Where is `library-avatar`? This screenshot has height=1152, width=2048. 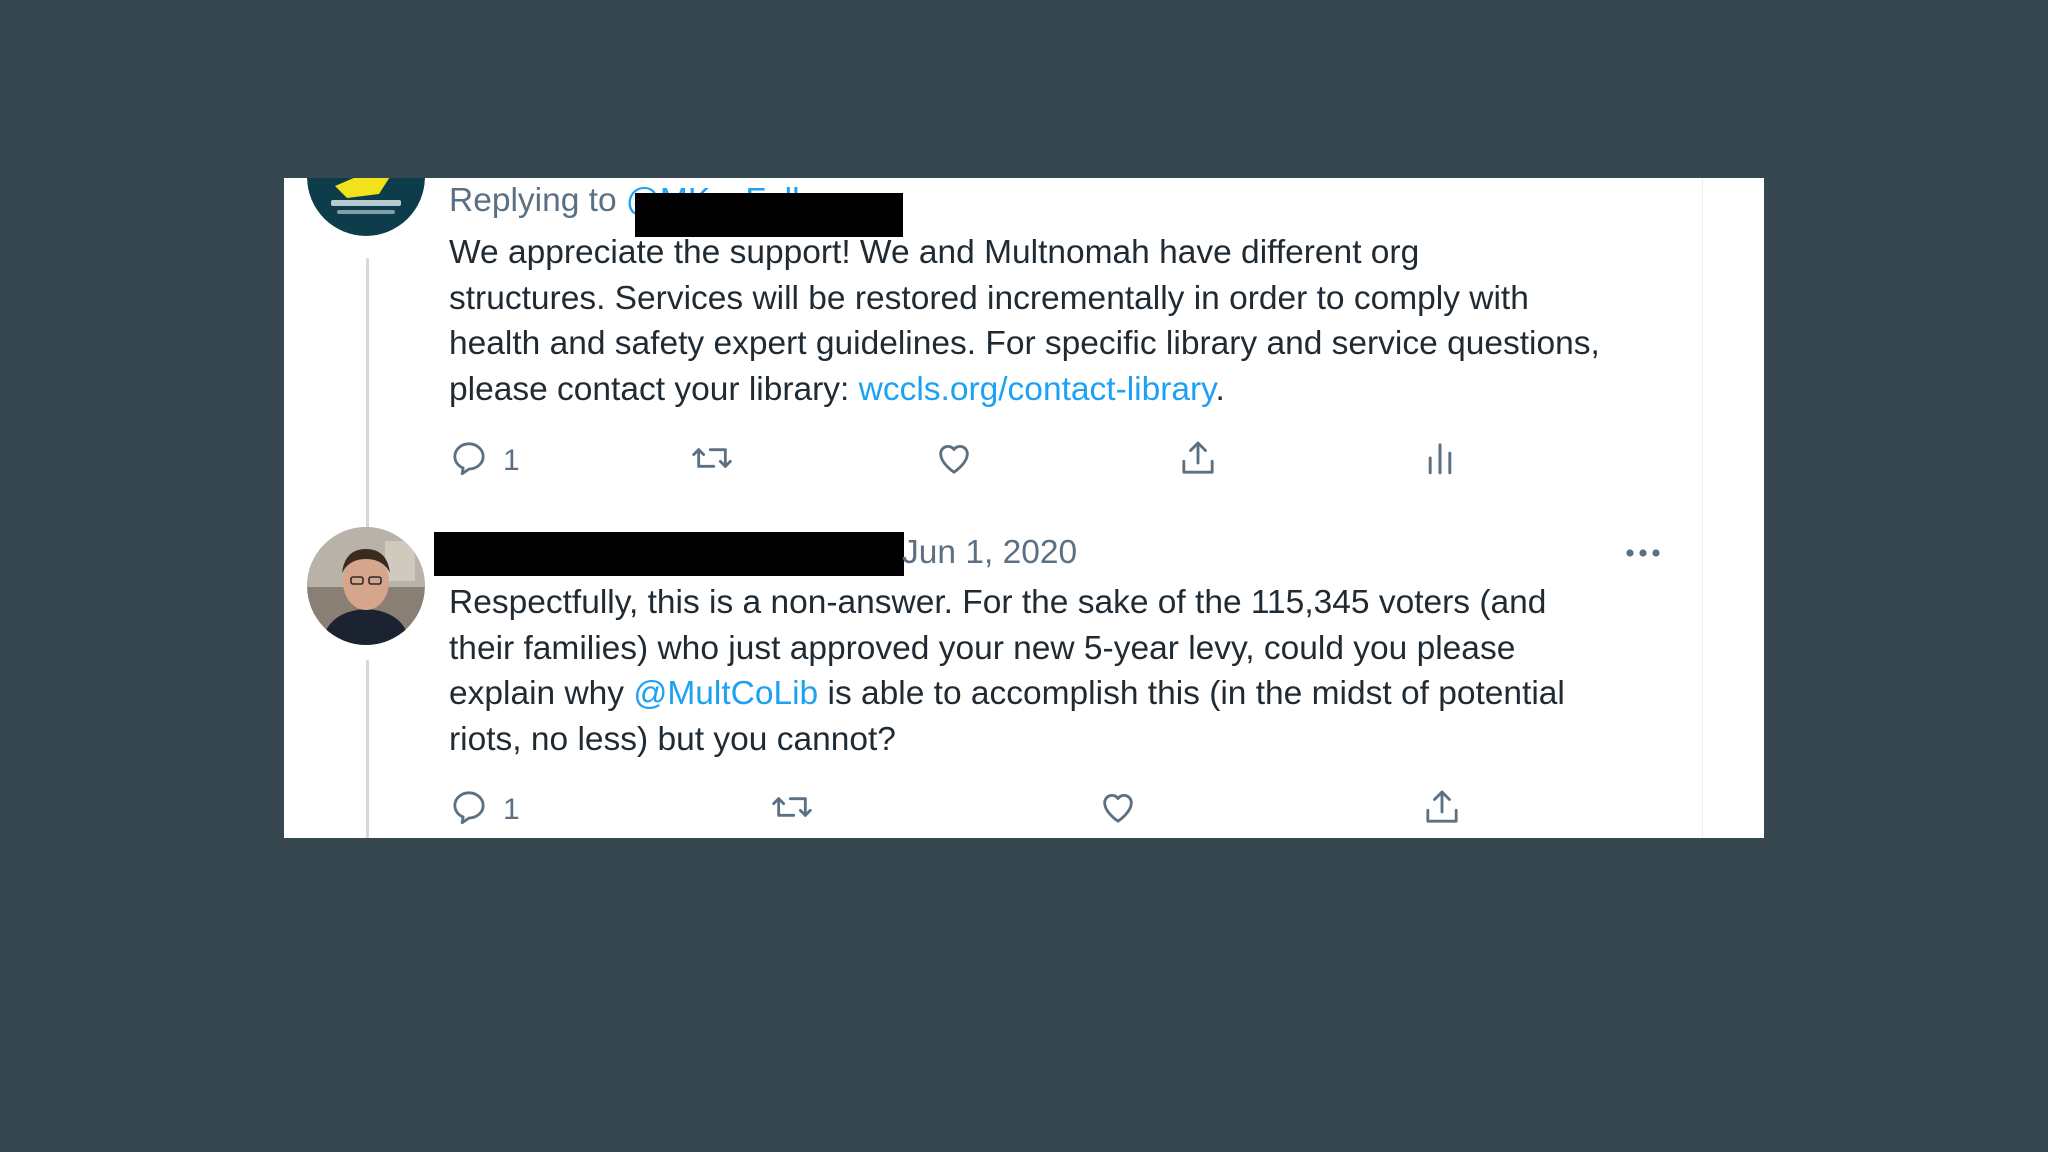 library-avatar is located at coordinates (366, 207).